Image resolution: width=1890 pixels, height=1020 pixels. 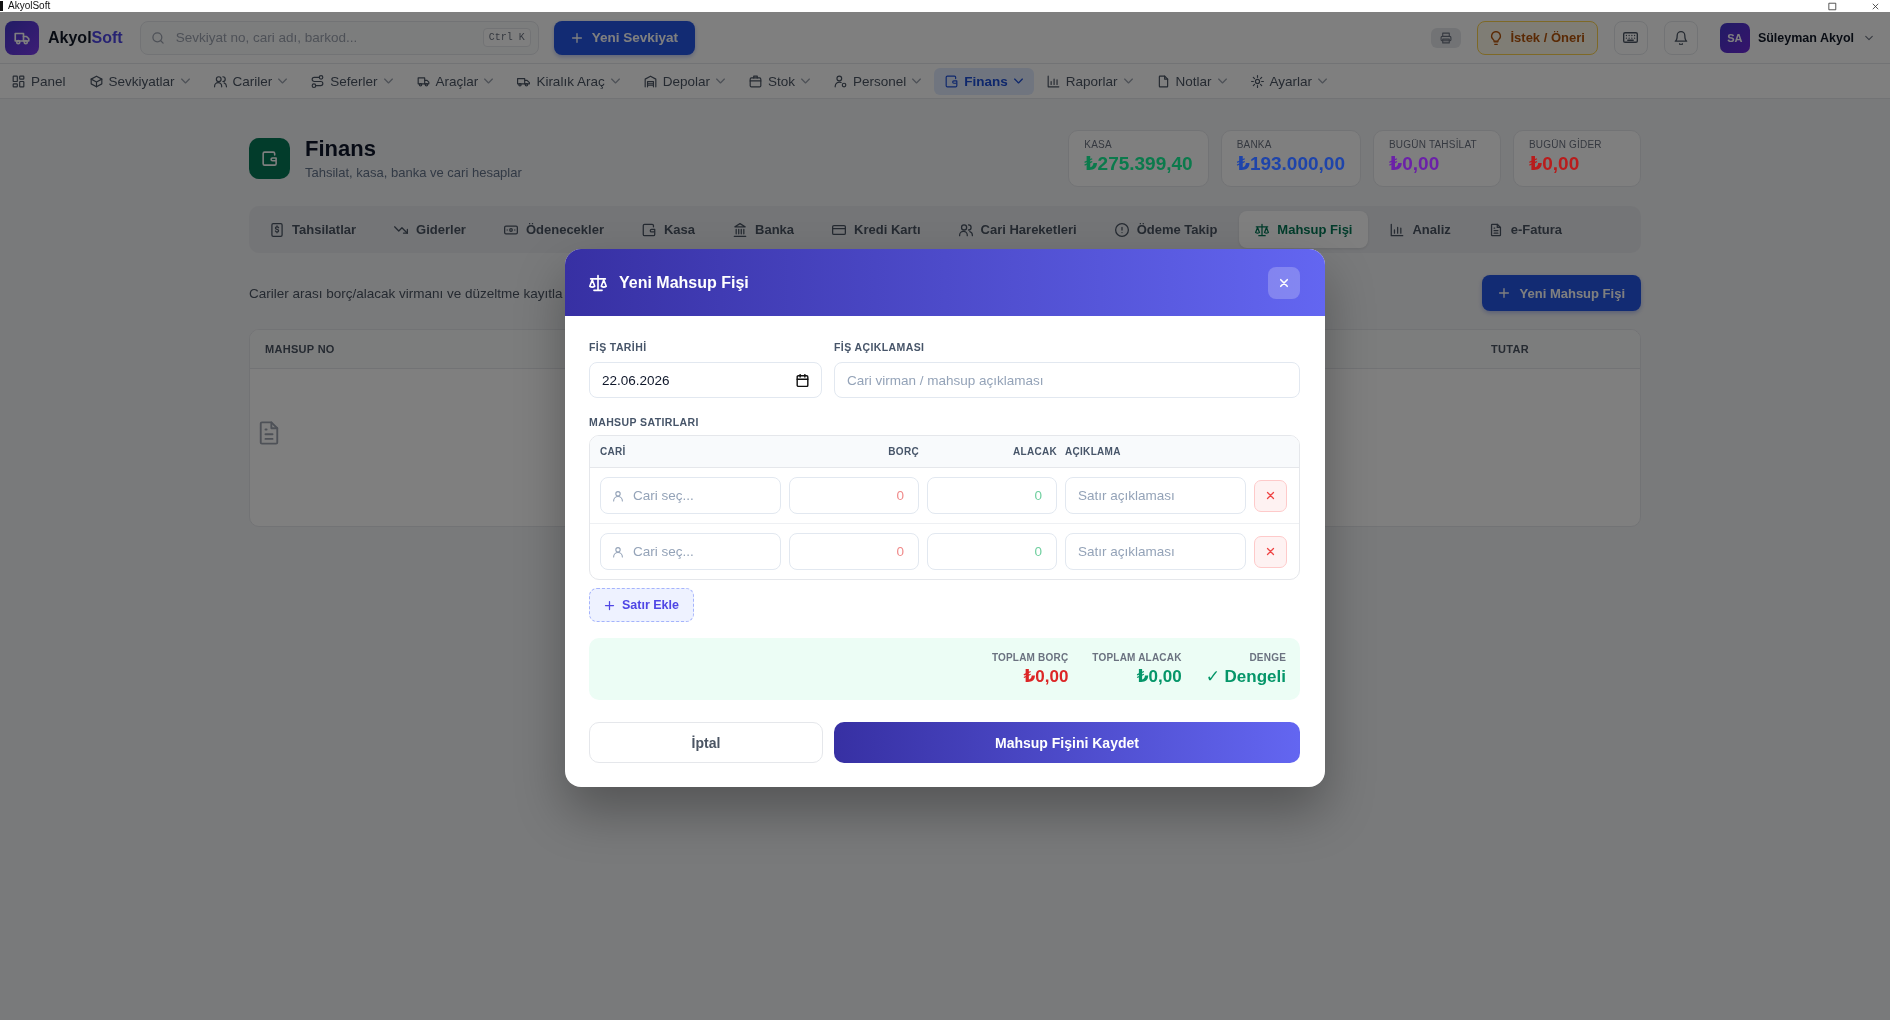 What do you see at coordinates (39, 81) in the screenshot?
I see `nav-item: Panel` at bounding box center [39, 81].